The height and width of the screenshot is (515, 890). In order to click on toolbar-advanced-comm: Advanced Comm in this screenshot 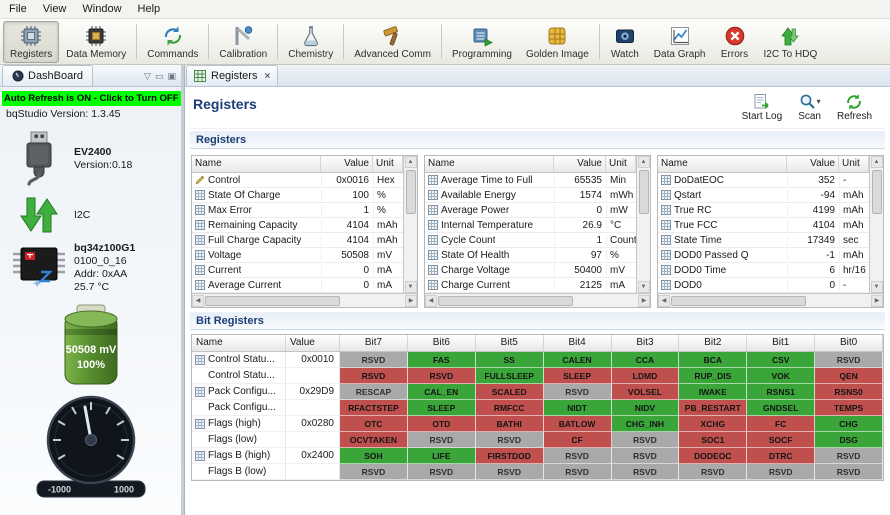, I will do `click(392, 42)`.